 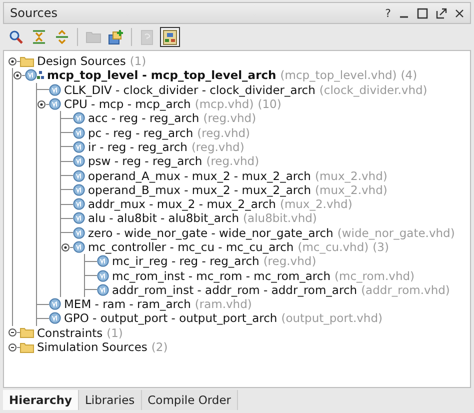 What do you see at coordinates (441, 13) in the screenshot?
I see `float-icon` at bounding box center [441, 13].